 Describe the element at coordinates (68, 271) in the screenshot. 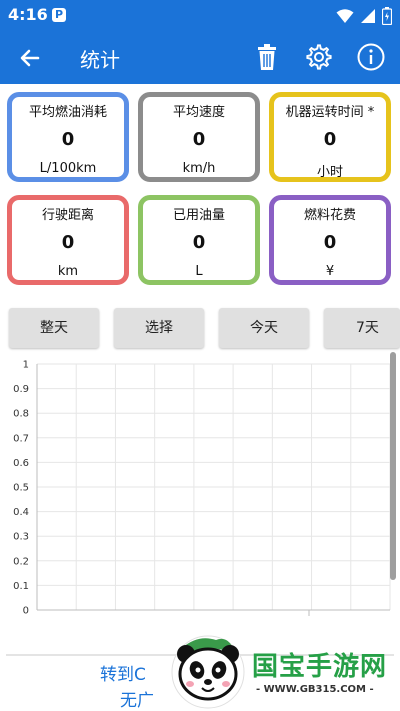

I see `stat-unit: km` at that location.